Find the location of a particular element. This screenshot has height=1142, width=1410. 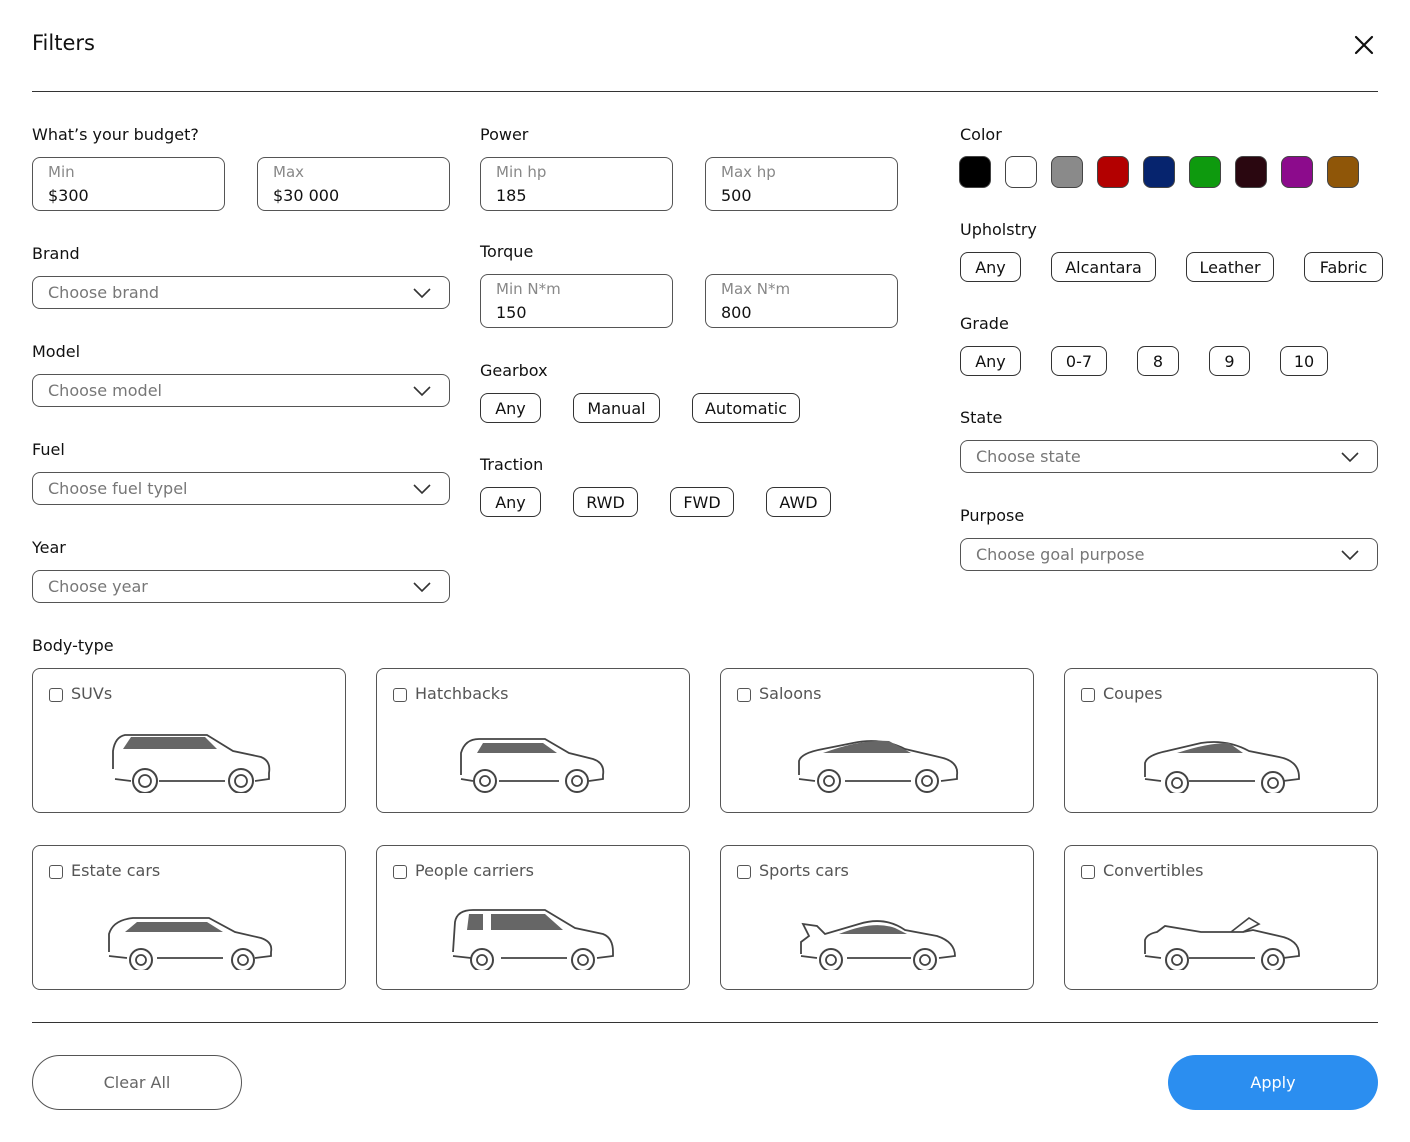

color-swatch-white is located at coordinates (1021, 172).